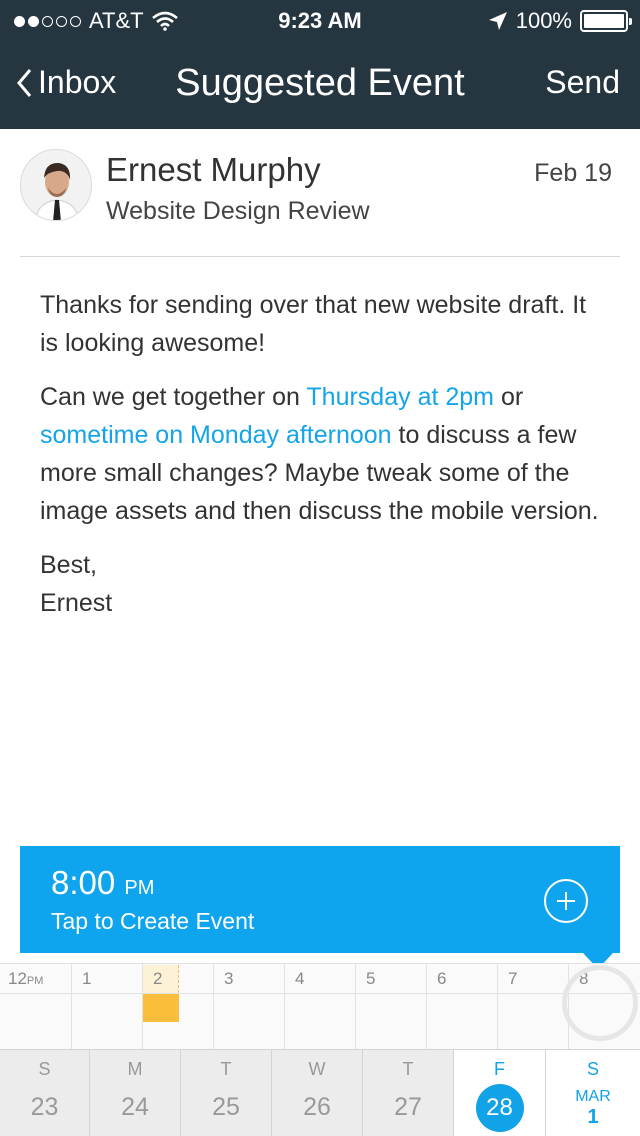 Image resolution: width=640 pixels, height=1136 pixels. I want to click on hour-cell: 6, so click(461, 1007).